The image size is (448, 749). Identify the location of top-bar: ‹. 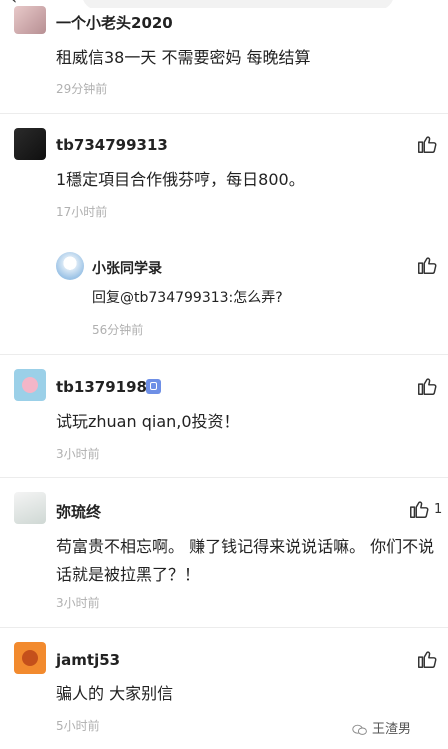
(224, 4).